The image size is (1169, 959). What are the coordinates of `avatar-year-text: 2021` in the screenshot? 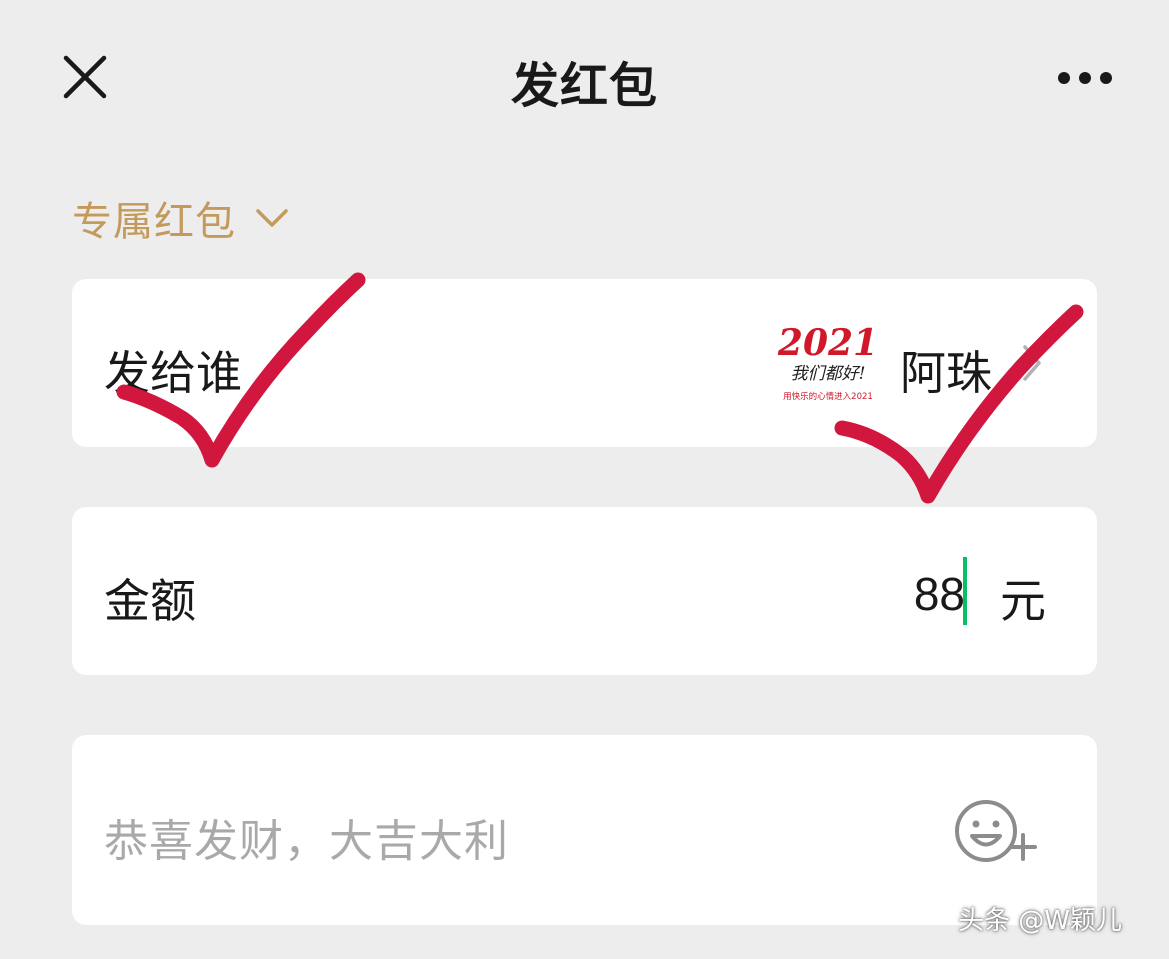 It's located at (828, 343).